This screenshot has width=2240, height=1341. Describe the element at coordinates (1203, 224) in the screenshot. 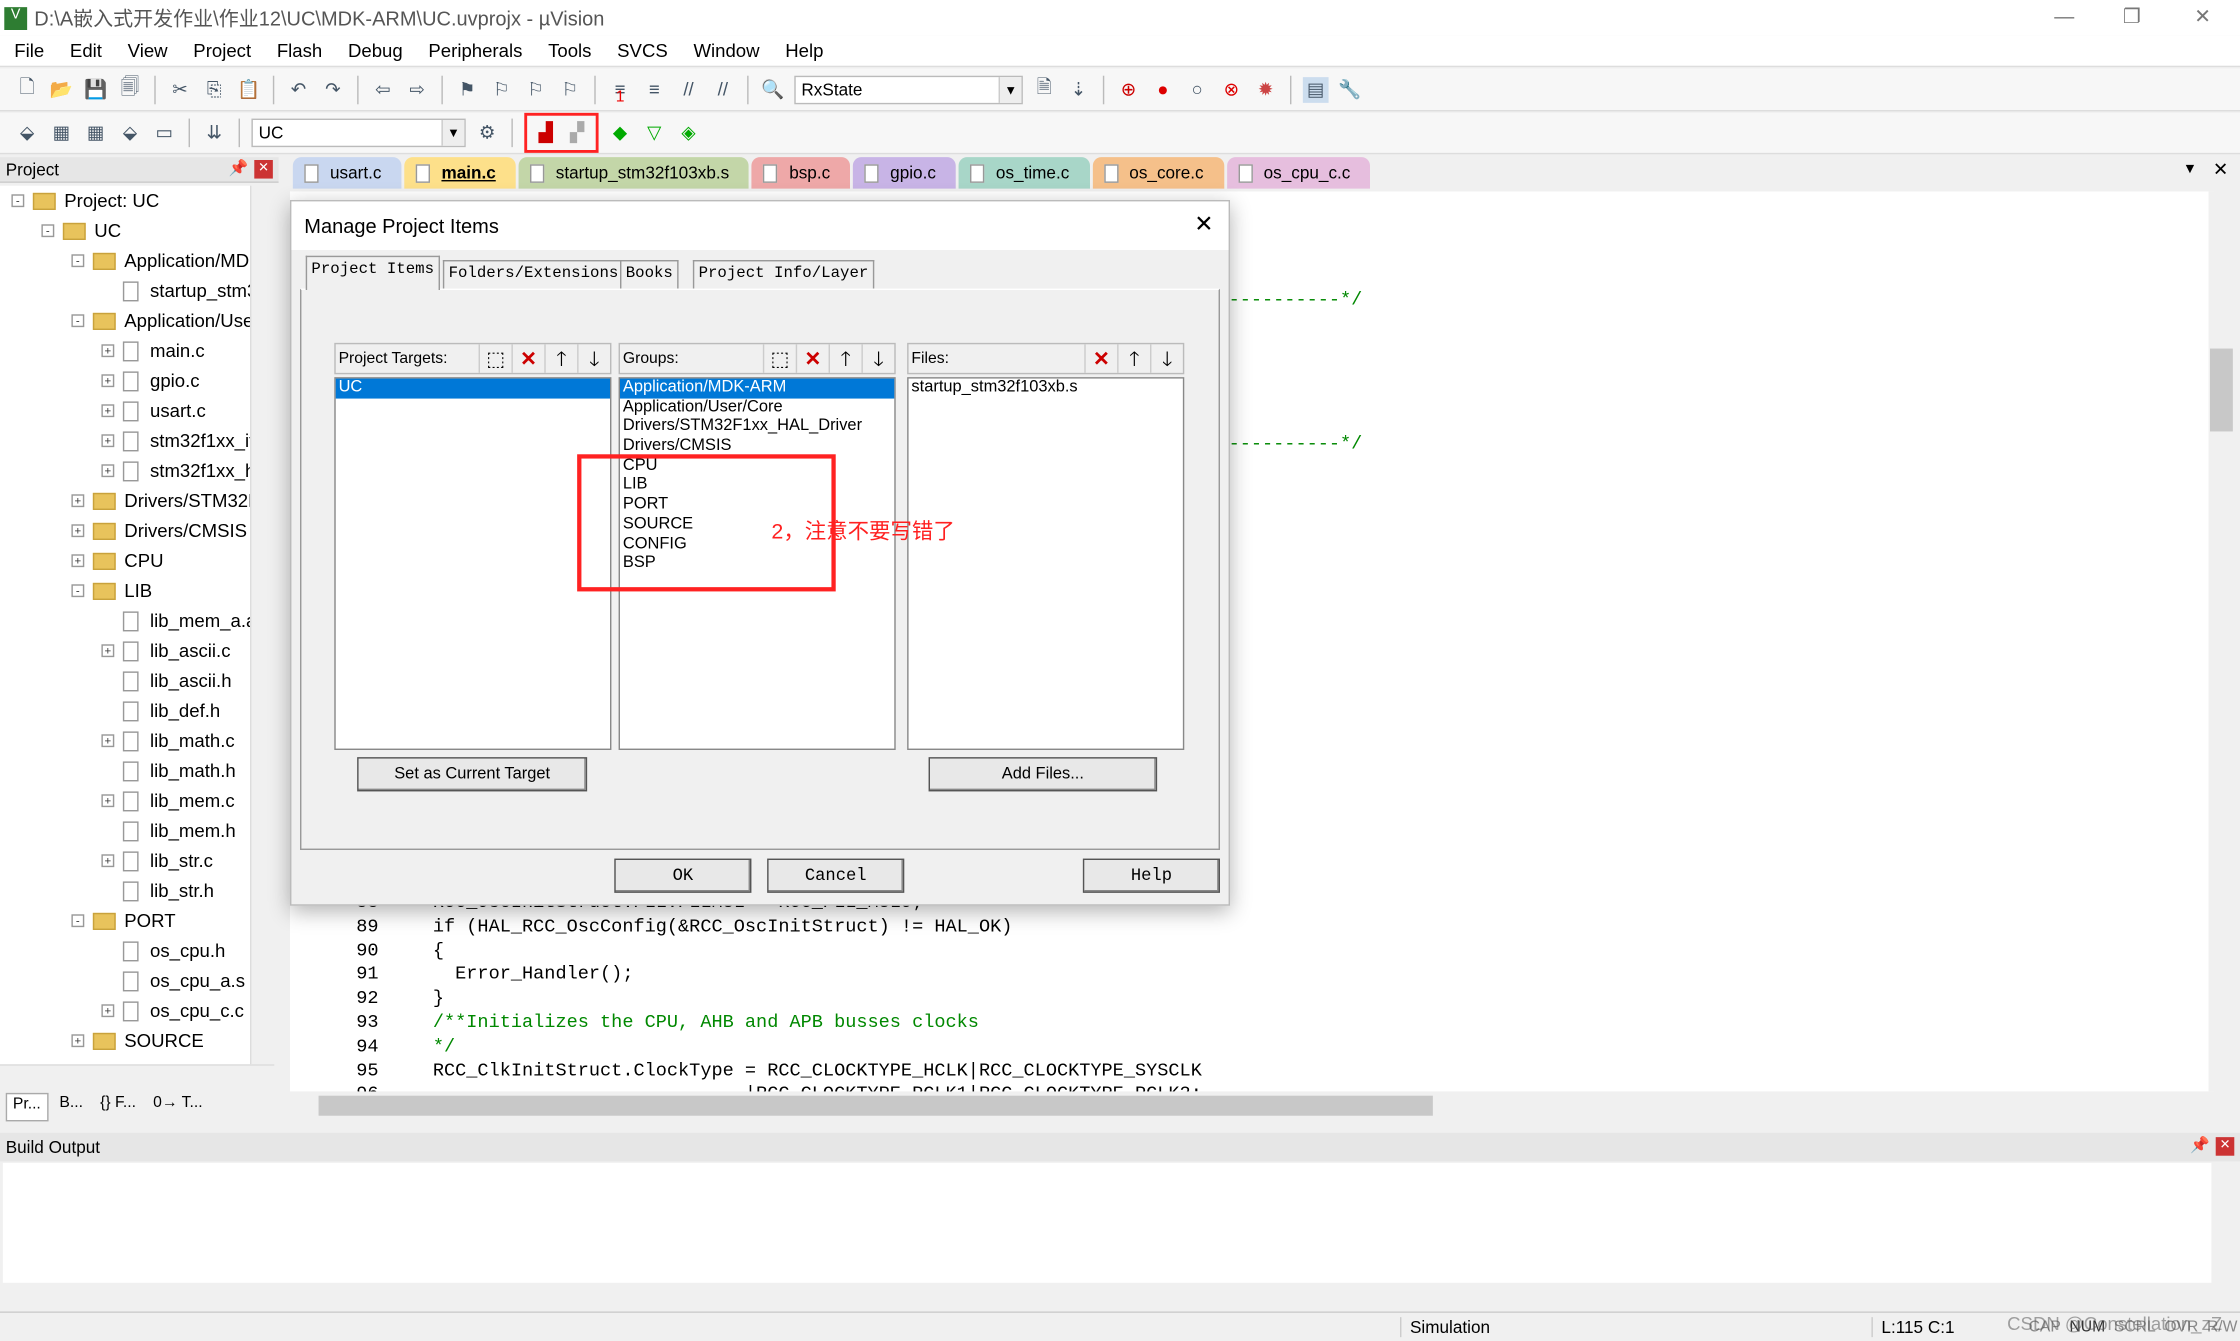

I see `dialog-close-icon: ✕` at that location.